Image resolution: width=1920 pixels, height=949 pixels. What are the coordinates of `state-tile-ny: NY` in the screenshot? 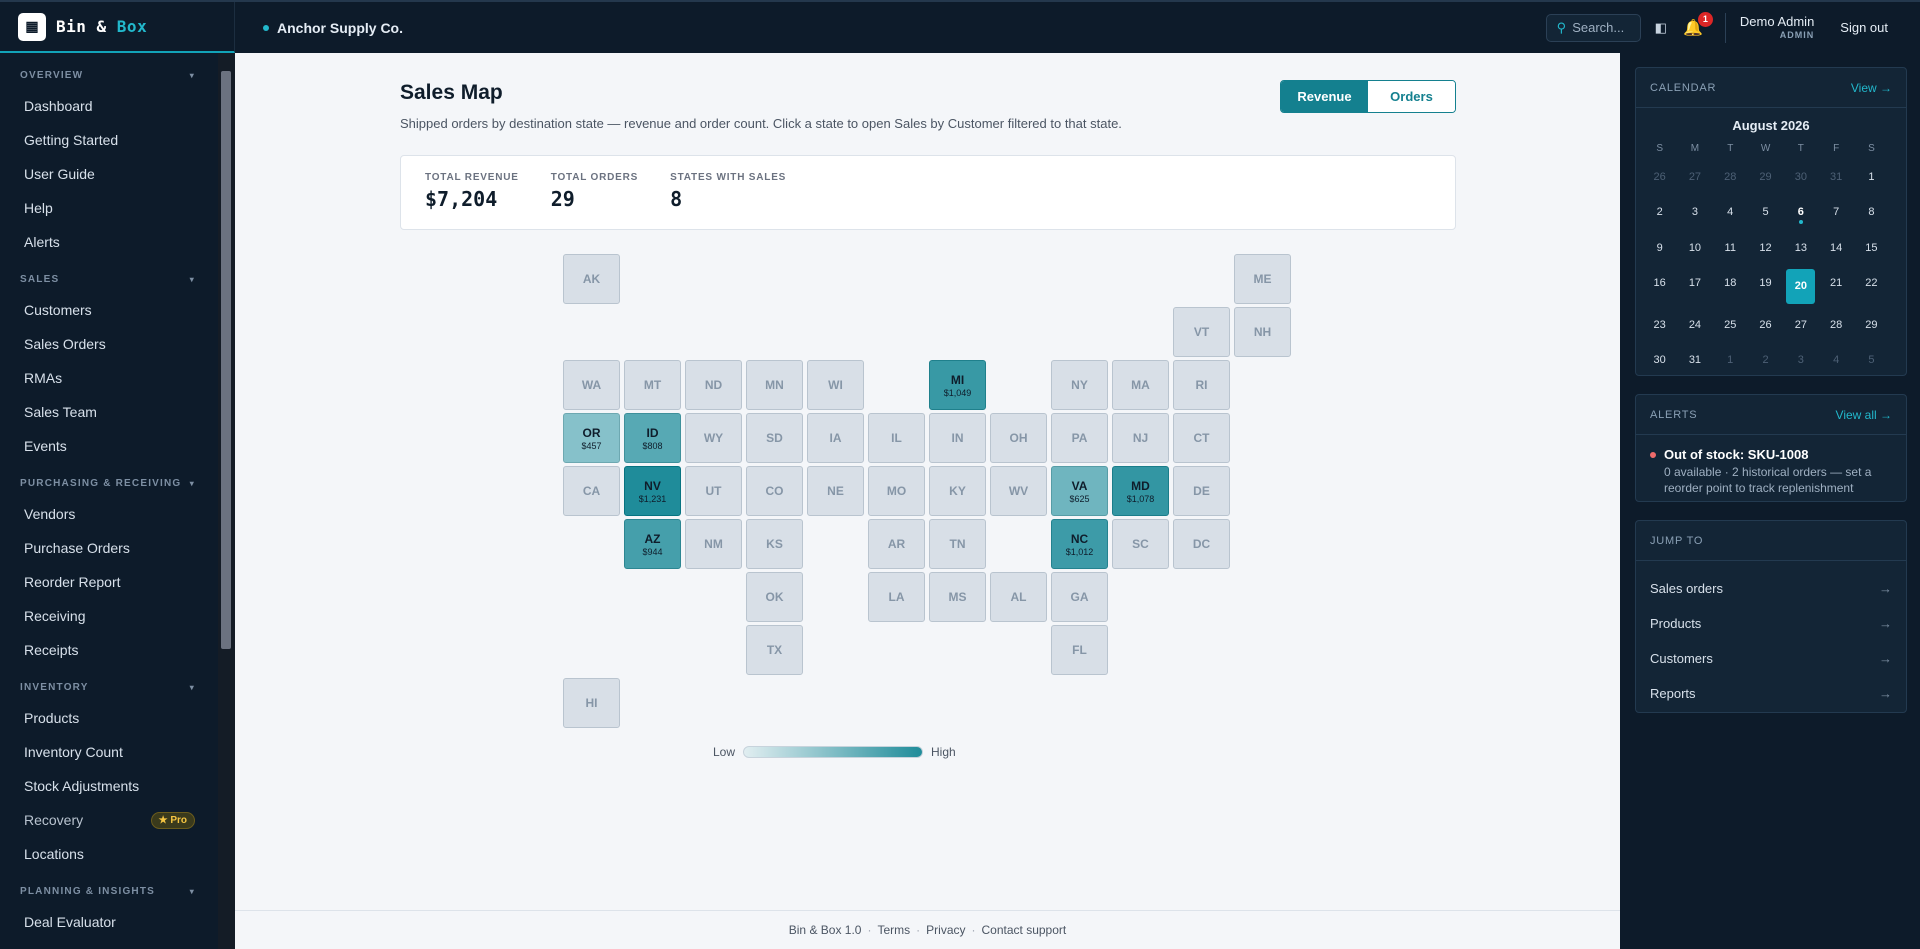 It's located at (1079, 385).